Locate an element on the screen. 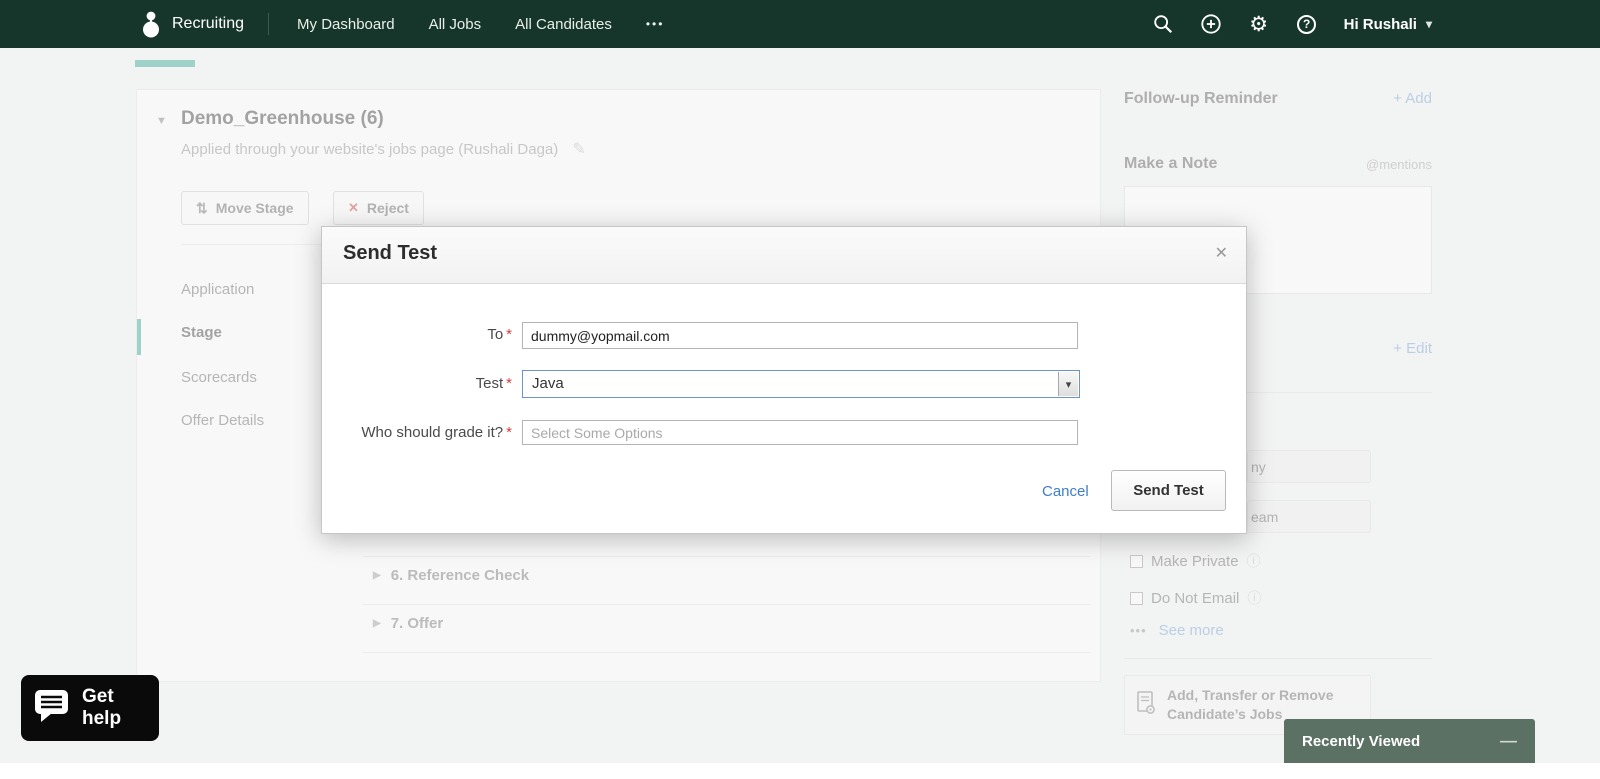  send-test-button: Send Test is located at coordinates (1168, 490).